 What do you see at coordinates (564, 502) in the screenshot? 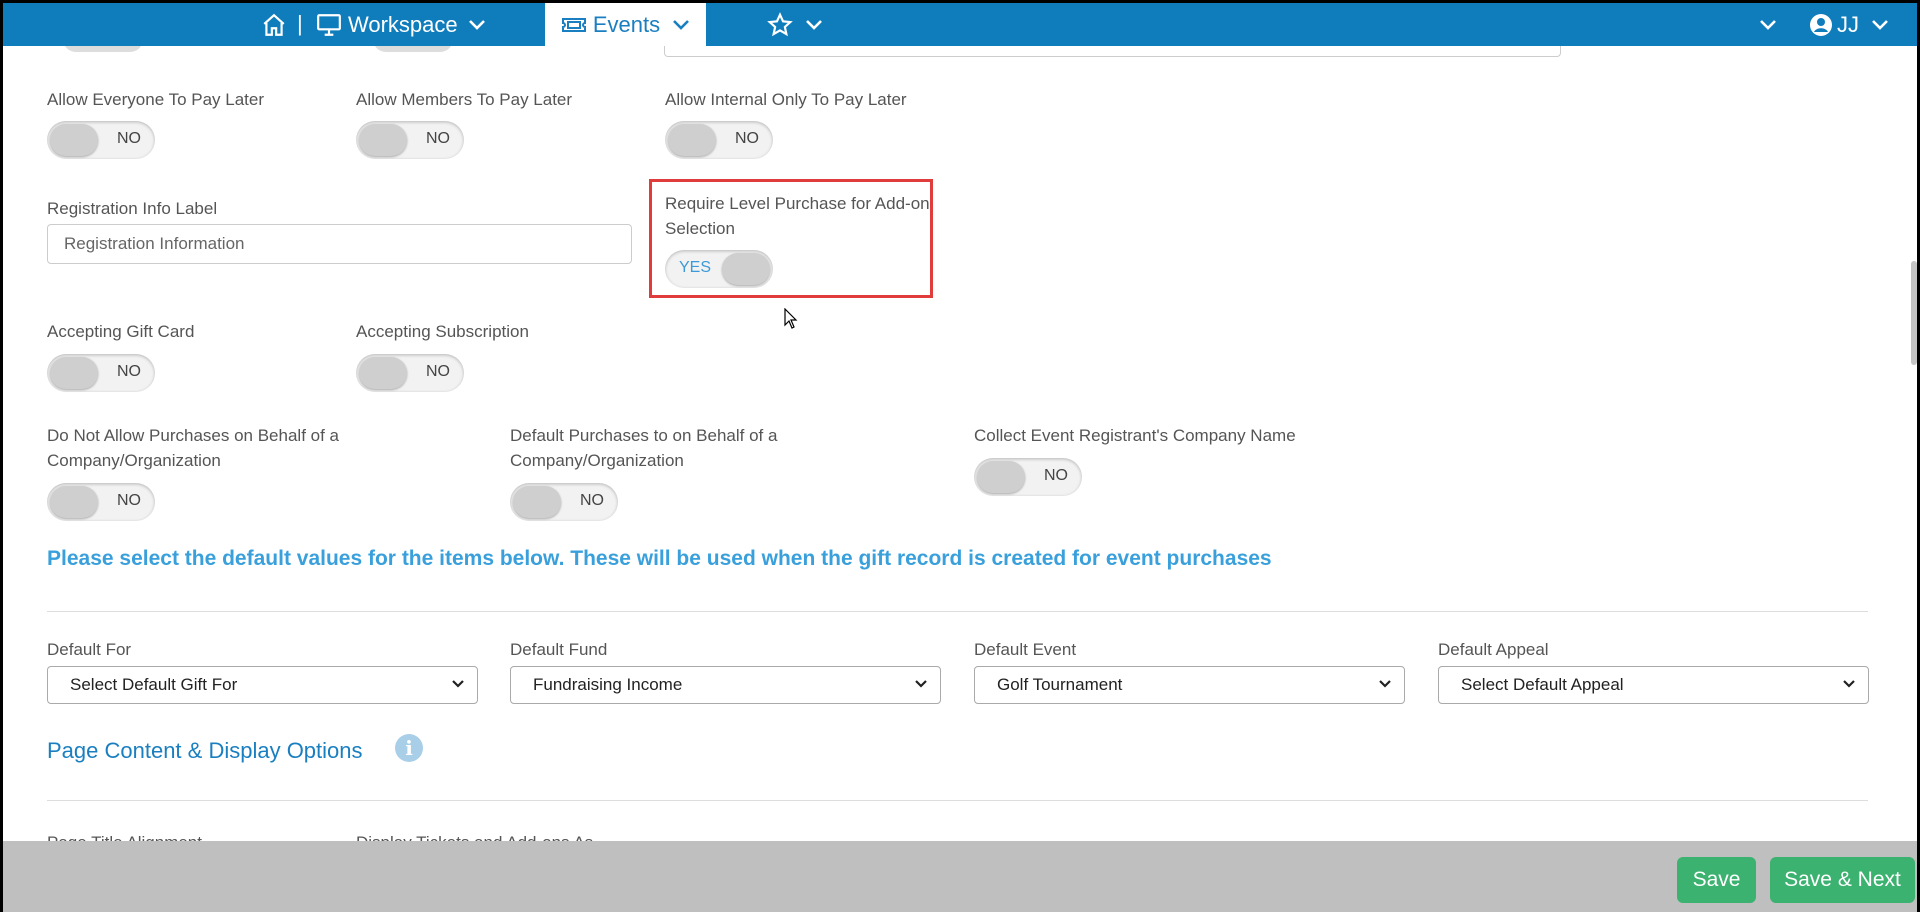
I see `default-behalf-toggle: NO` at bounding box center [564, 502].